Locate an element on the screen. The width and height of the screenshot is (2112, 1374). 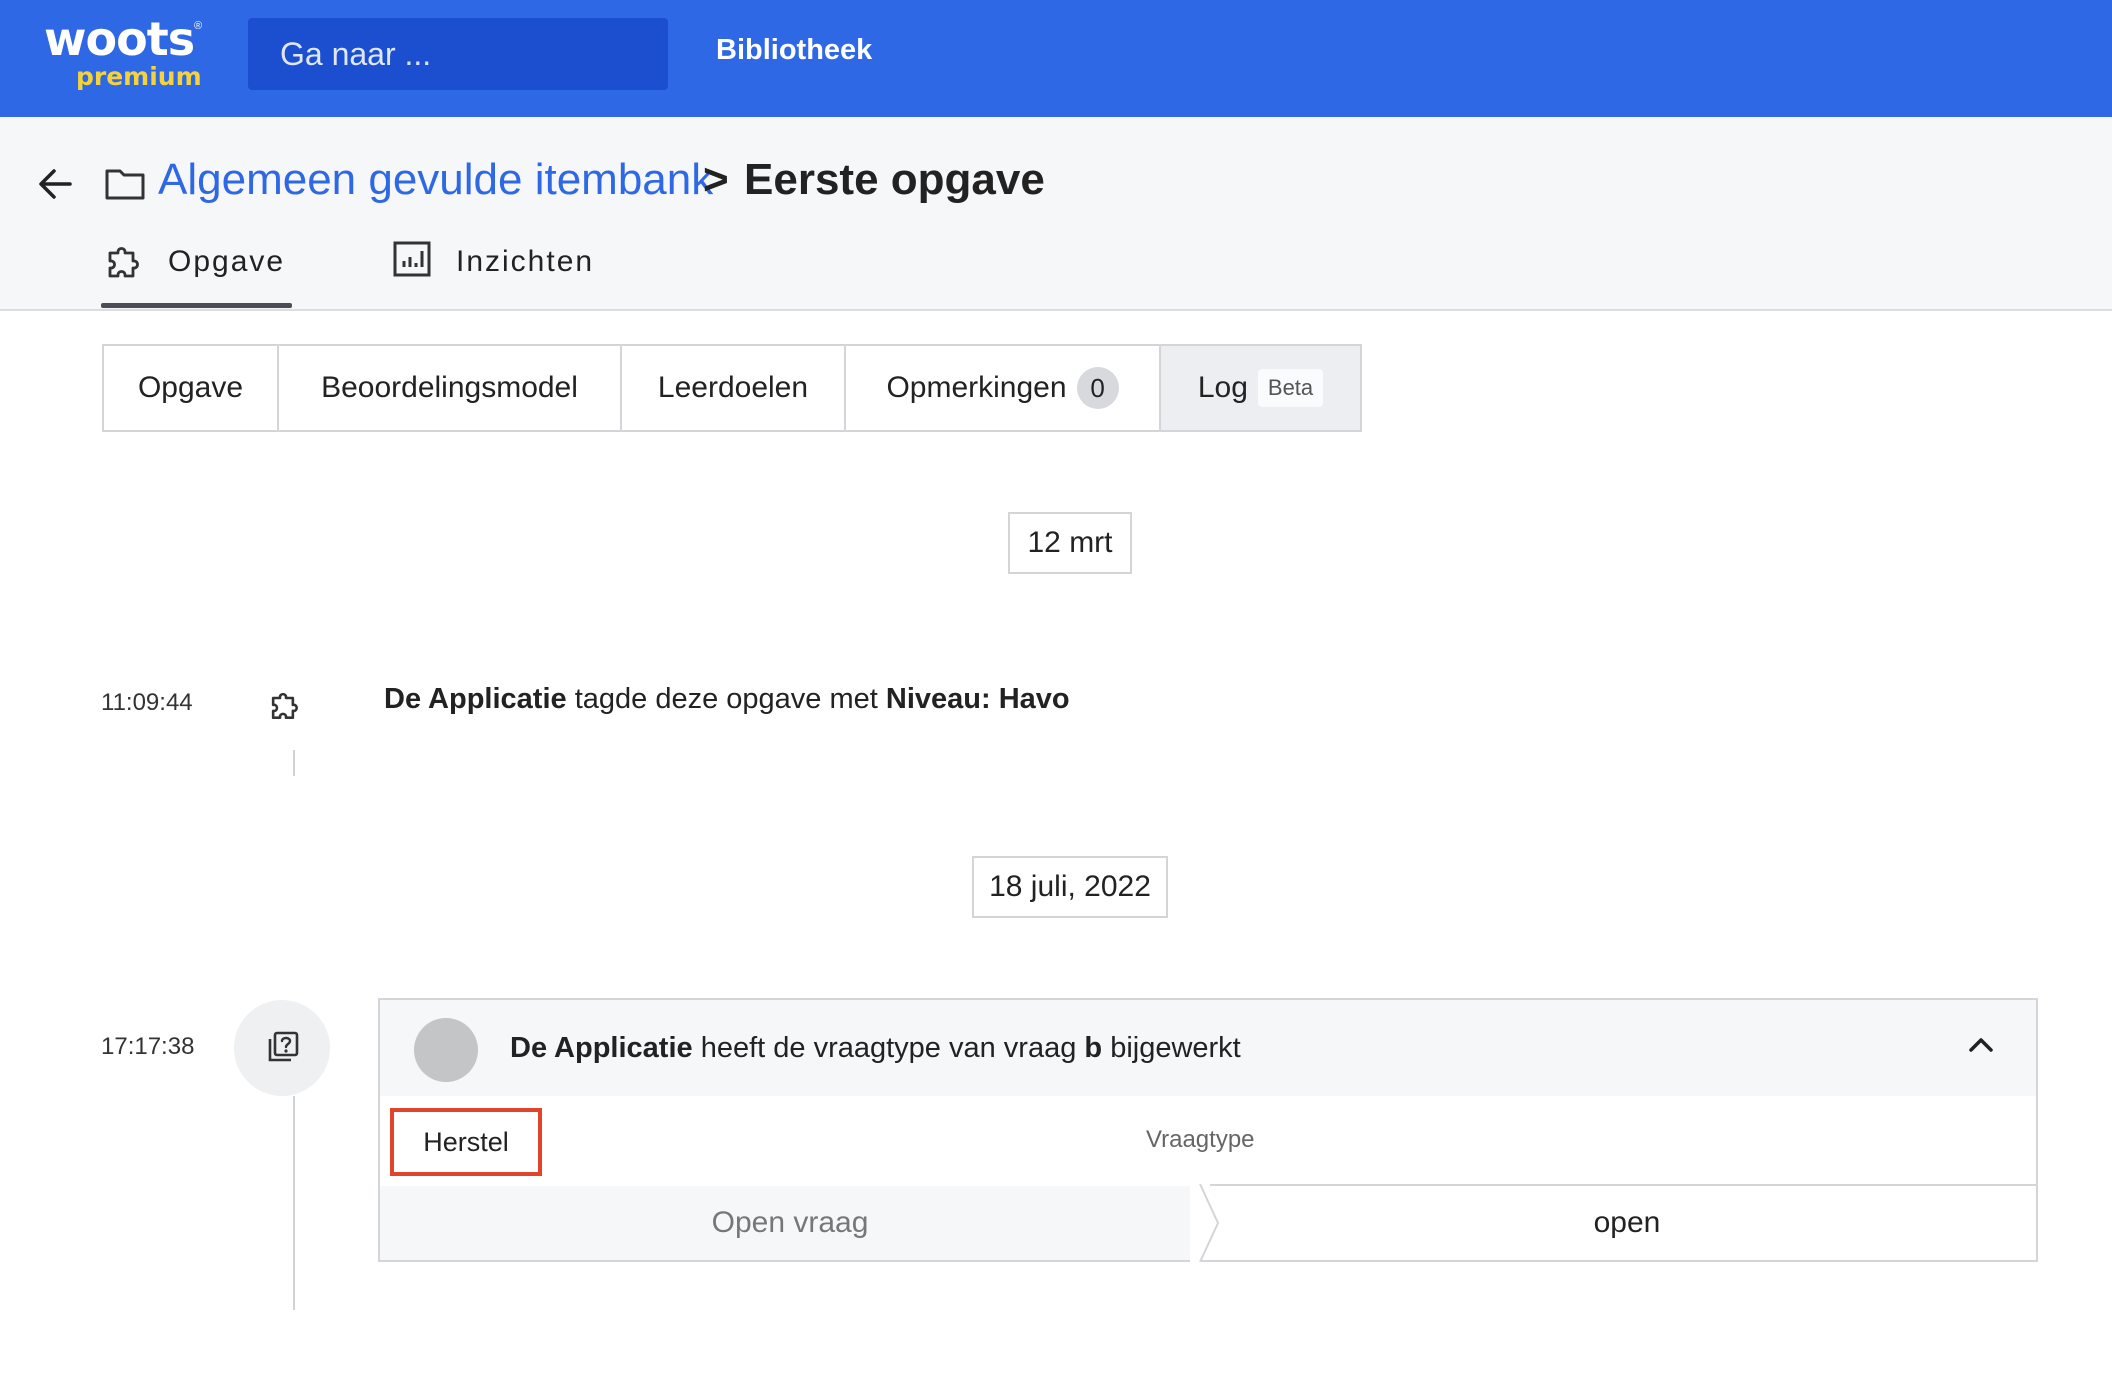
entry-time: 11:09:44 is located at coordinates (147, 702).